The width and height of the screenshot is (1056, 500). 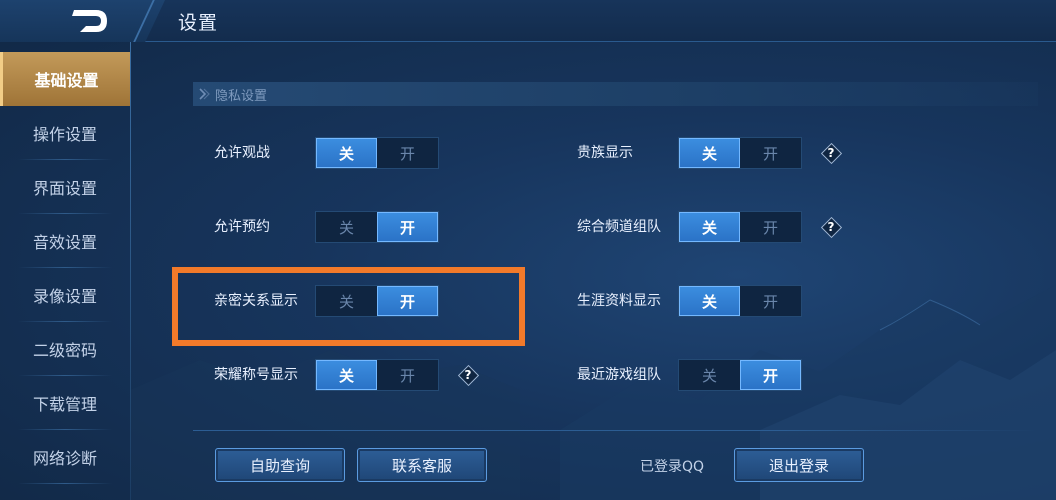 I want to click on section-title: 隐私设置, so click(x=241, y=96).